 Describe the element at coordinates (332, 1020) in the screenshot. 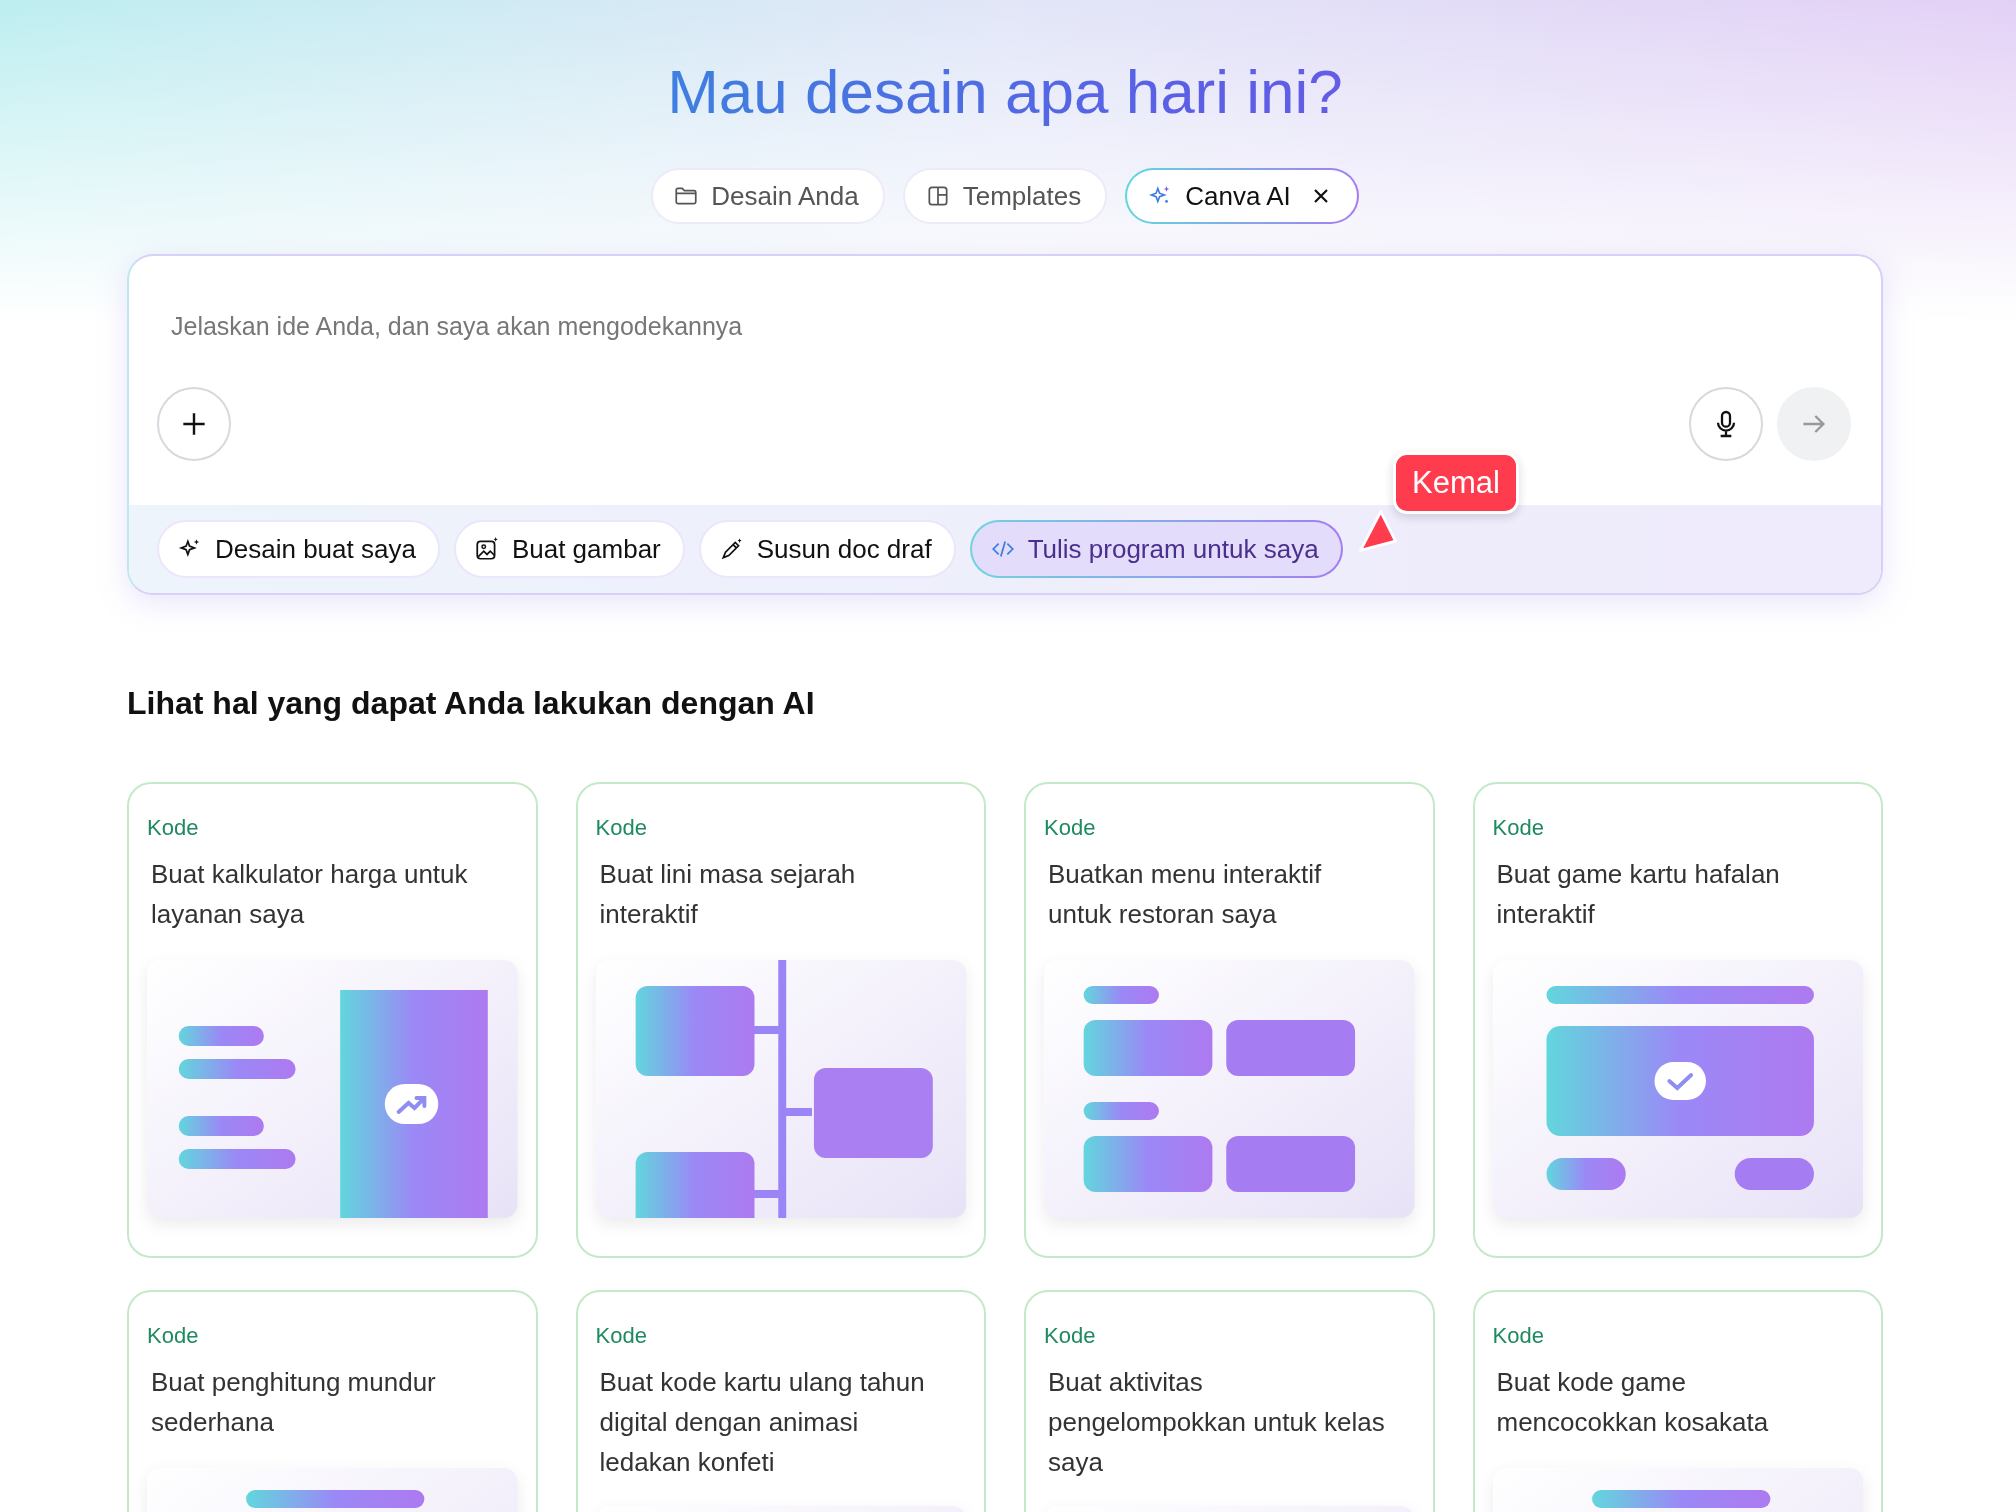

I see `idea-card: Kode Buat kalkulator harga untuk layanan saya` at that location.